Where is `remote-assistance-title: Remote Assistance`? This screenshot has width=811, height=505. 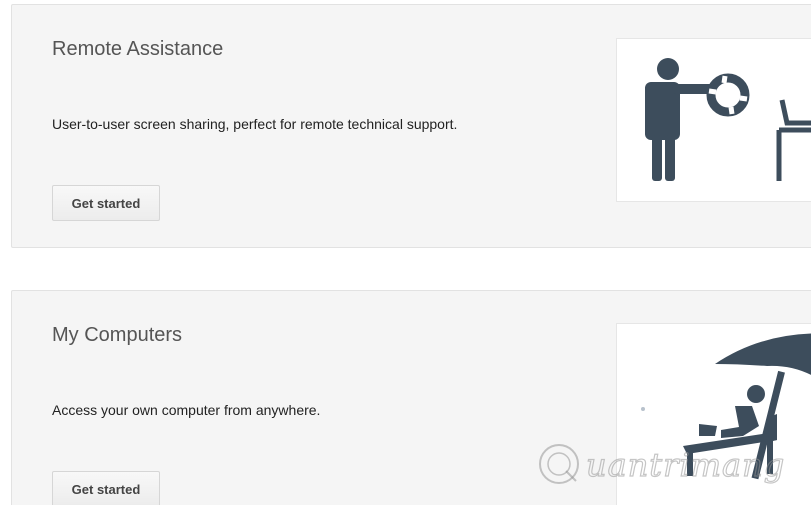 remote-assistance-title: Remote Assistance is located at coordinates (138, 49).